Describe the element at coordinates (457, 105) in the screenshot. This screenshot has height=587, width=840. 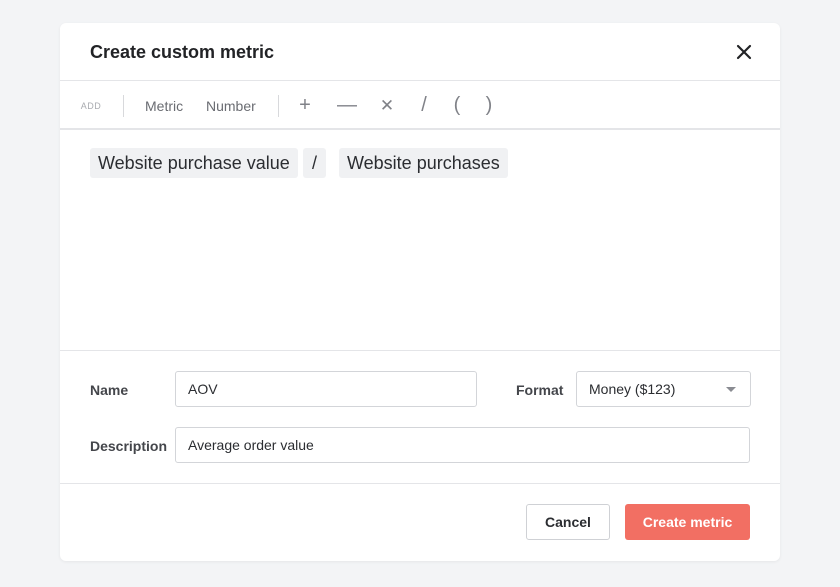
I see `open-paren-button: (` at that location.